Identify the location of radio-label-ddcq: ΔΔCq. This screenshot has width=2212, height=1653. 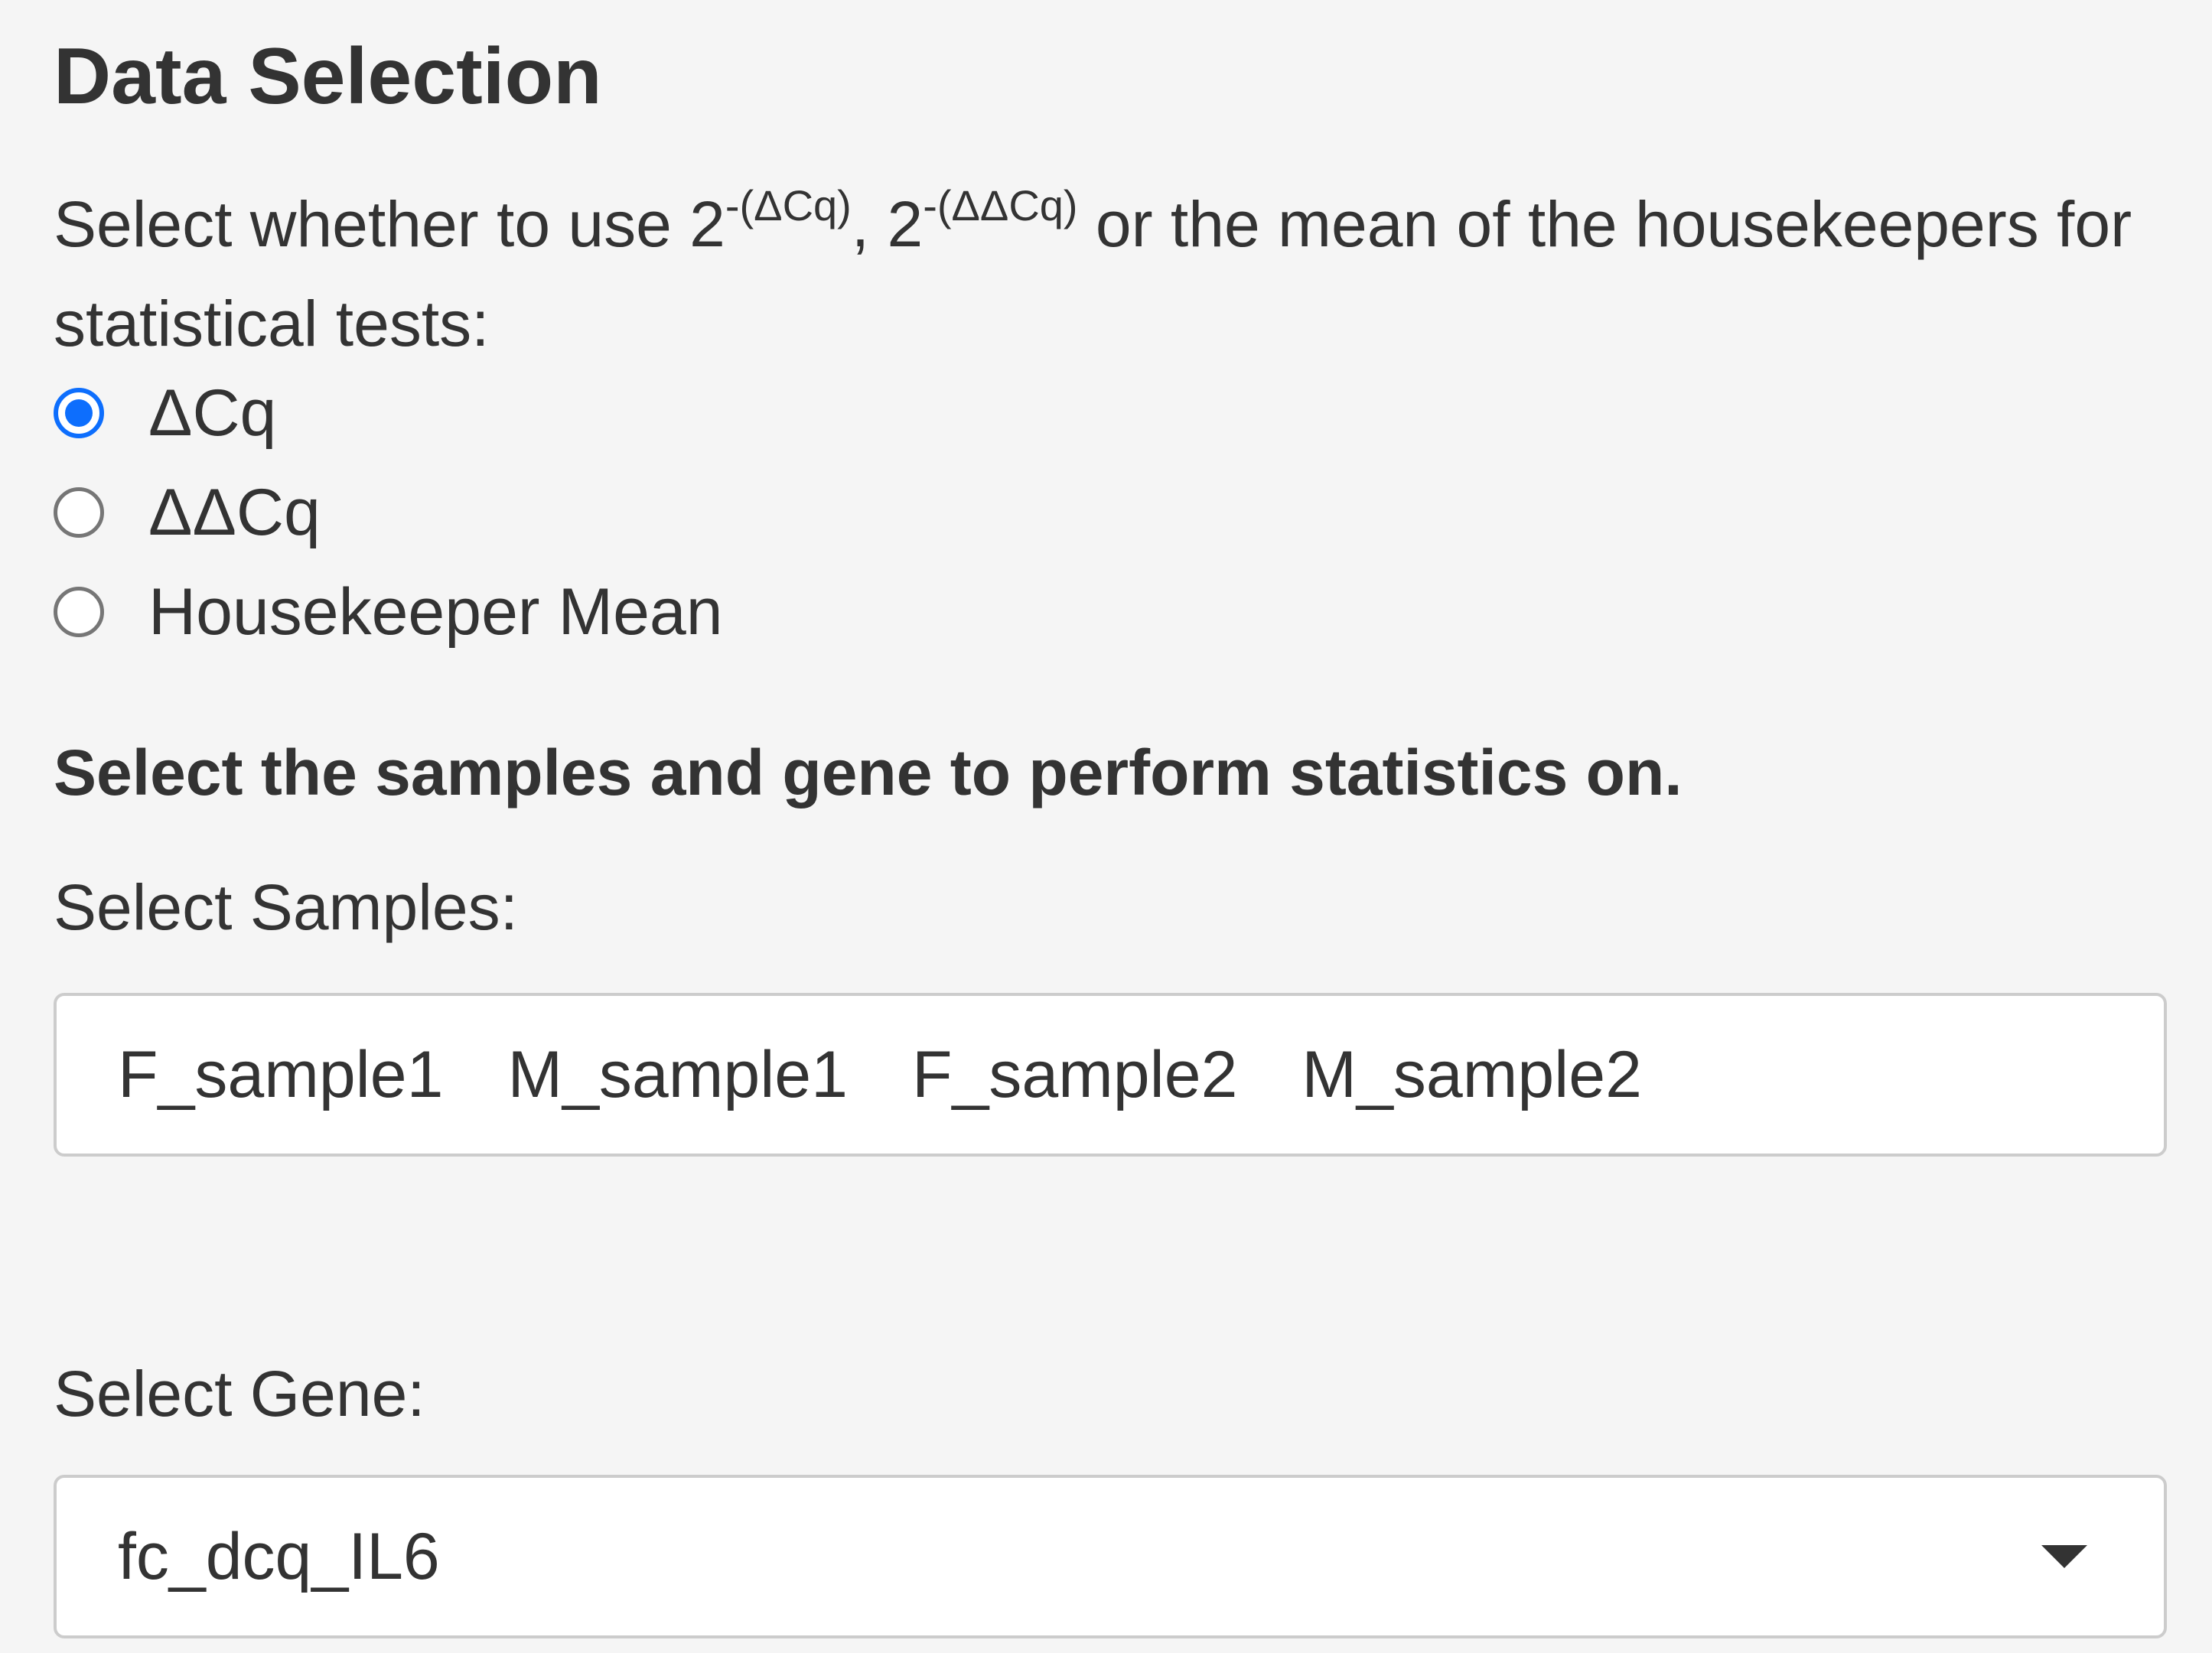
(235, 512).